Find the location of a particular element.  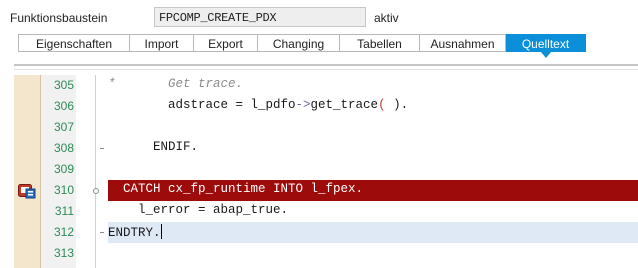

line-number: 311 is located at coordinates (64, 211).